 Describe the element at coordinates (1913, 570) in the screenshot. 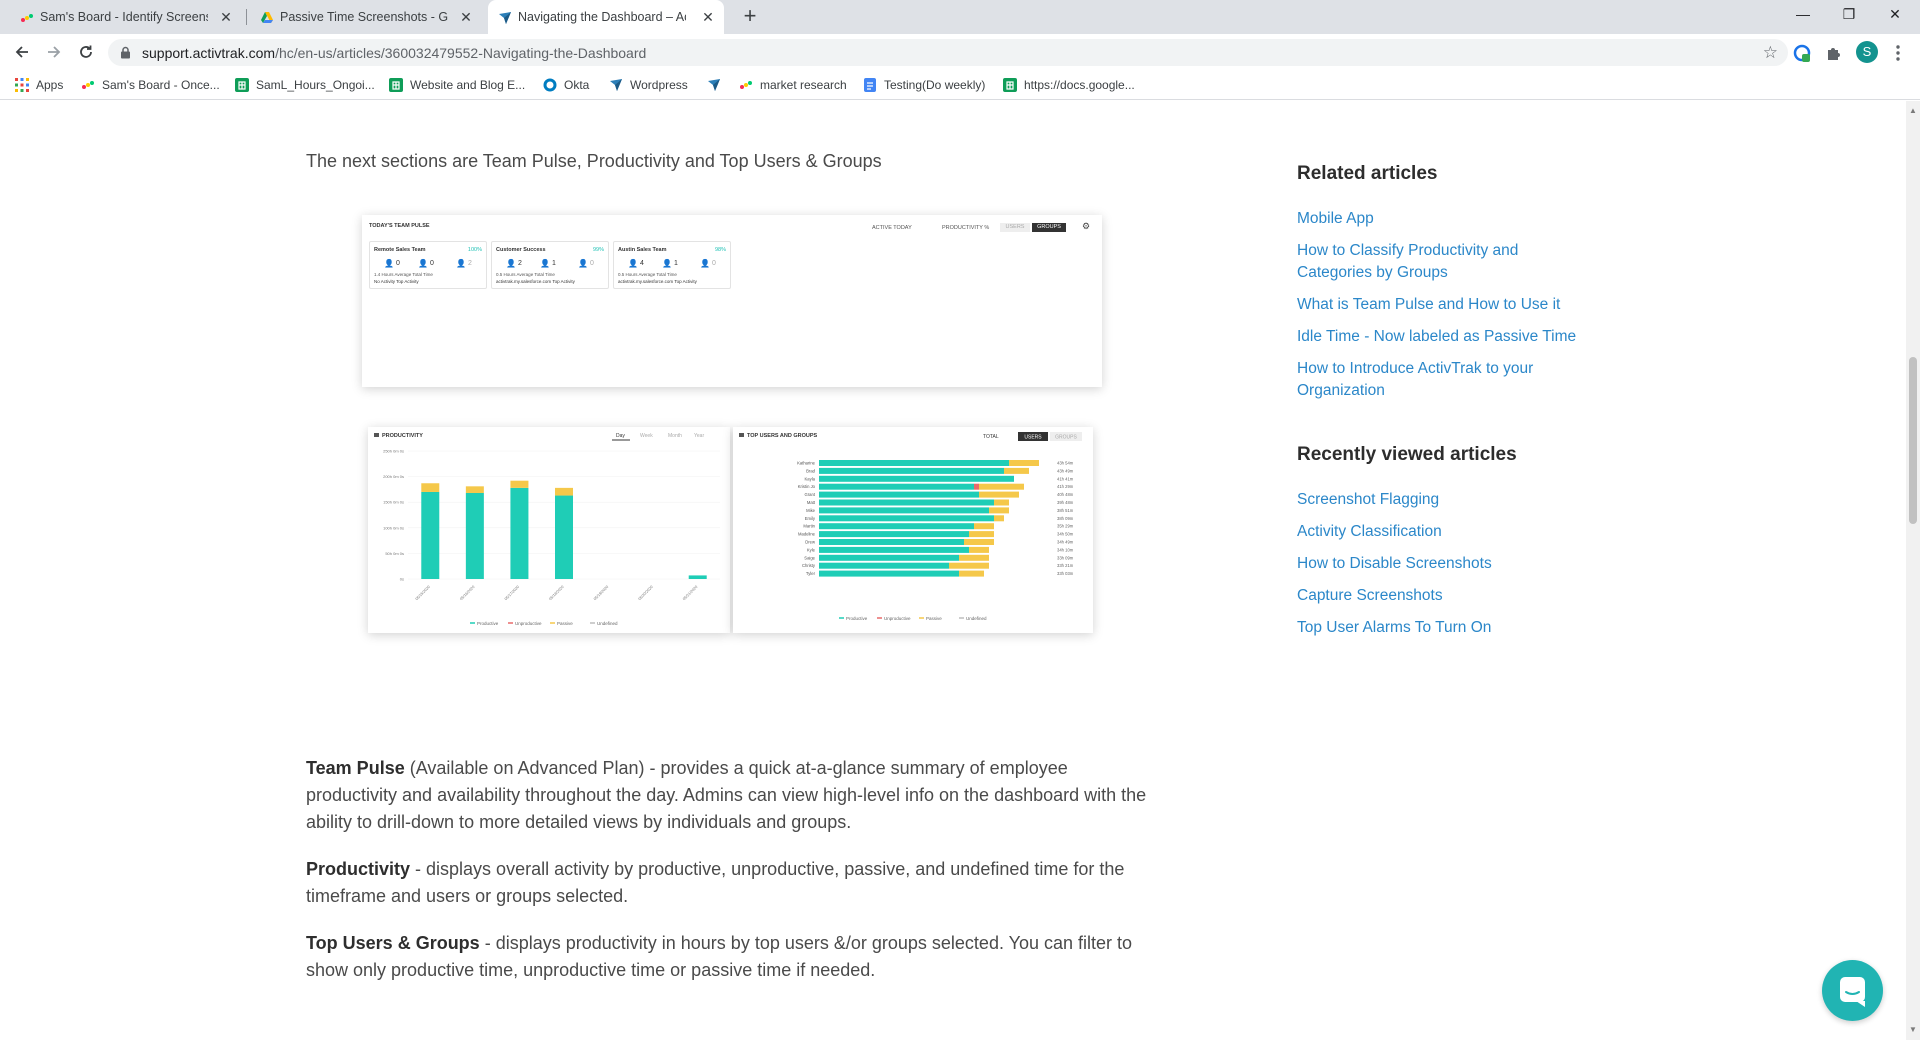

I see `page-scrollbar: ▲ ▼` at that location.